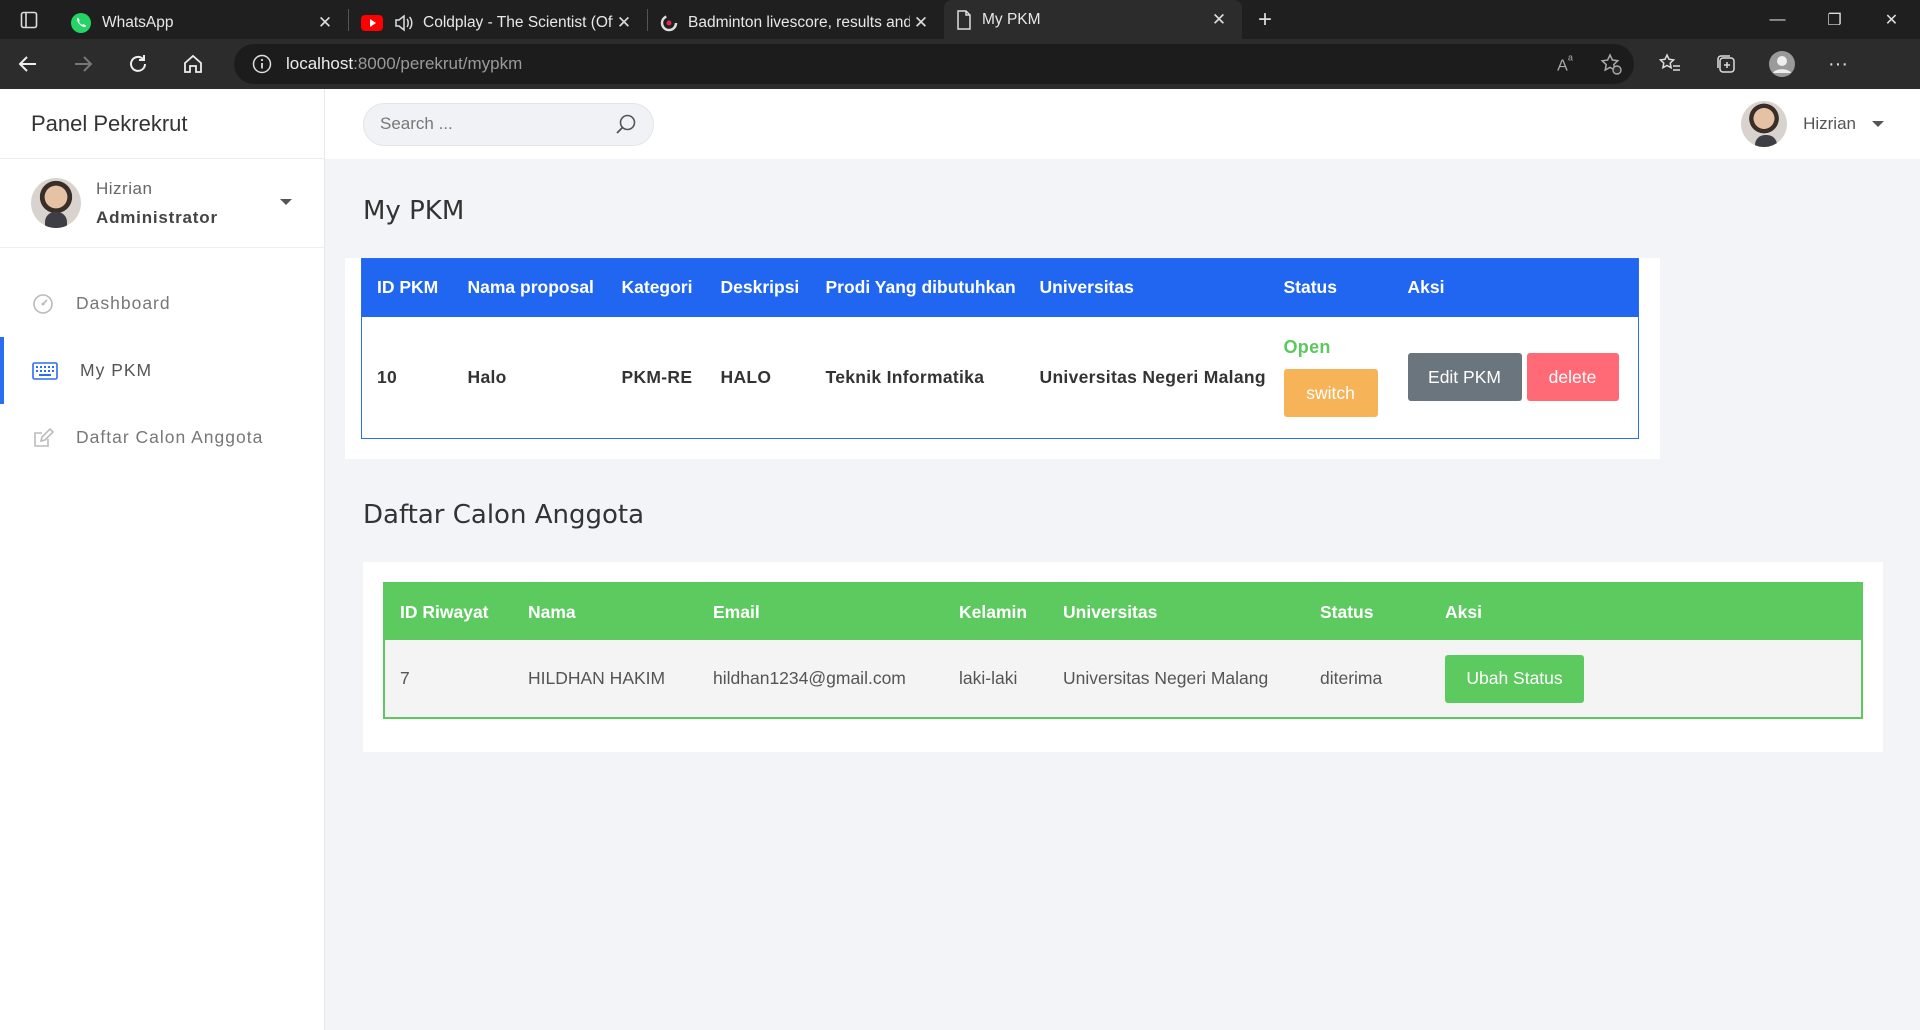  I want to click on new-tab-button: +, so click(1265, 20).